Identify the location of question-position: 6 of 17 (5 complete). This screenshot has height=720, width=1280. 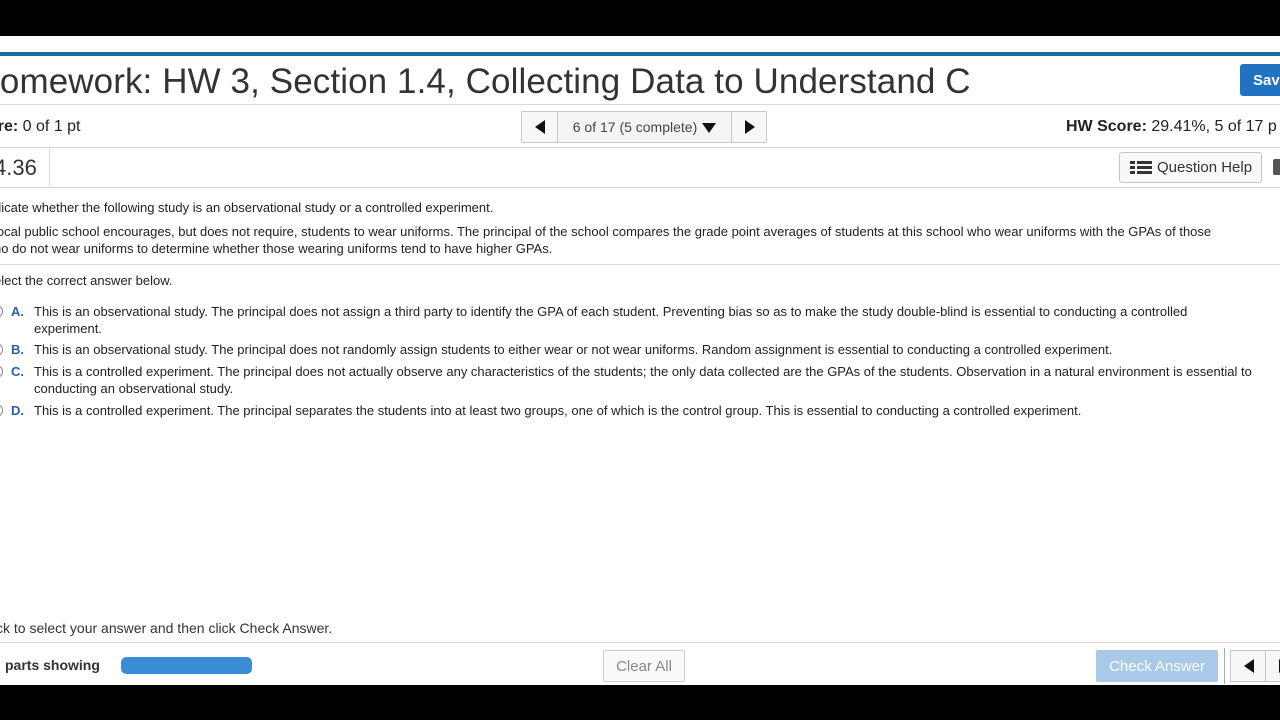
(635, 127).